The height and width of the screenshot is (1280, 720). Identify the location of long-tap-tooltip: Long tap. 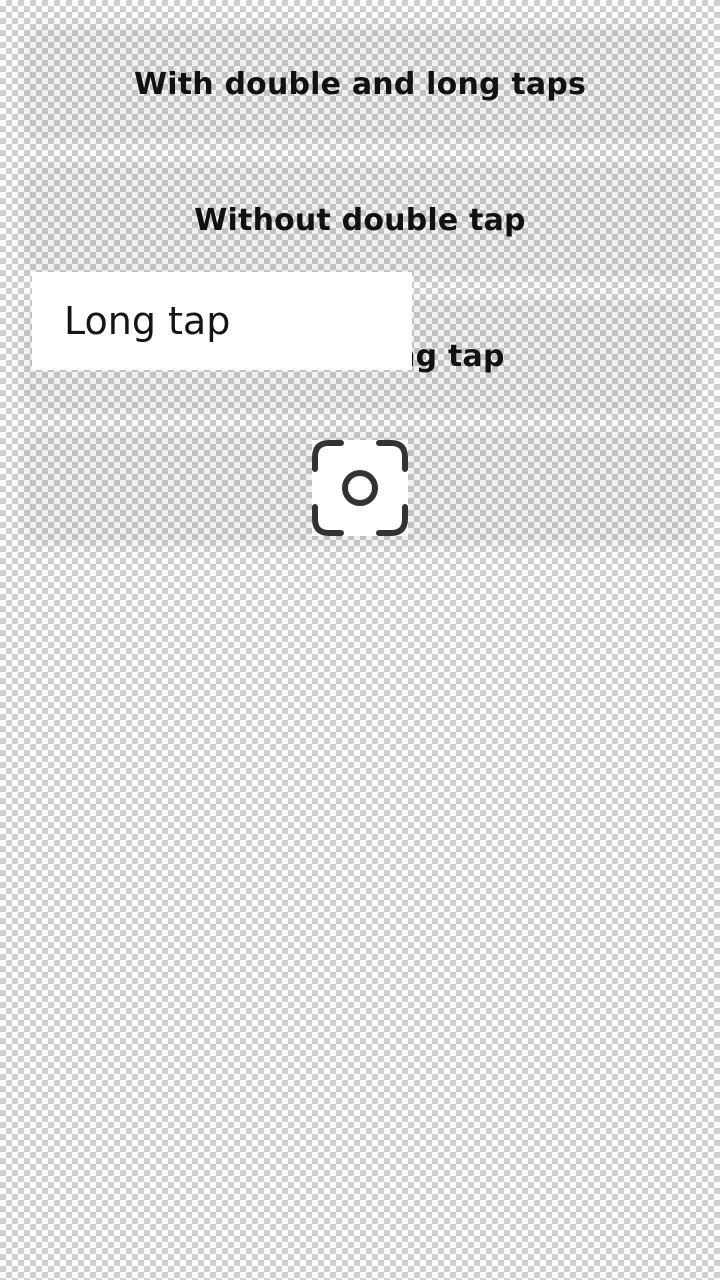
(222, 321).